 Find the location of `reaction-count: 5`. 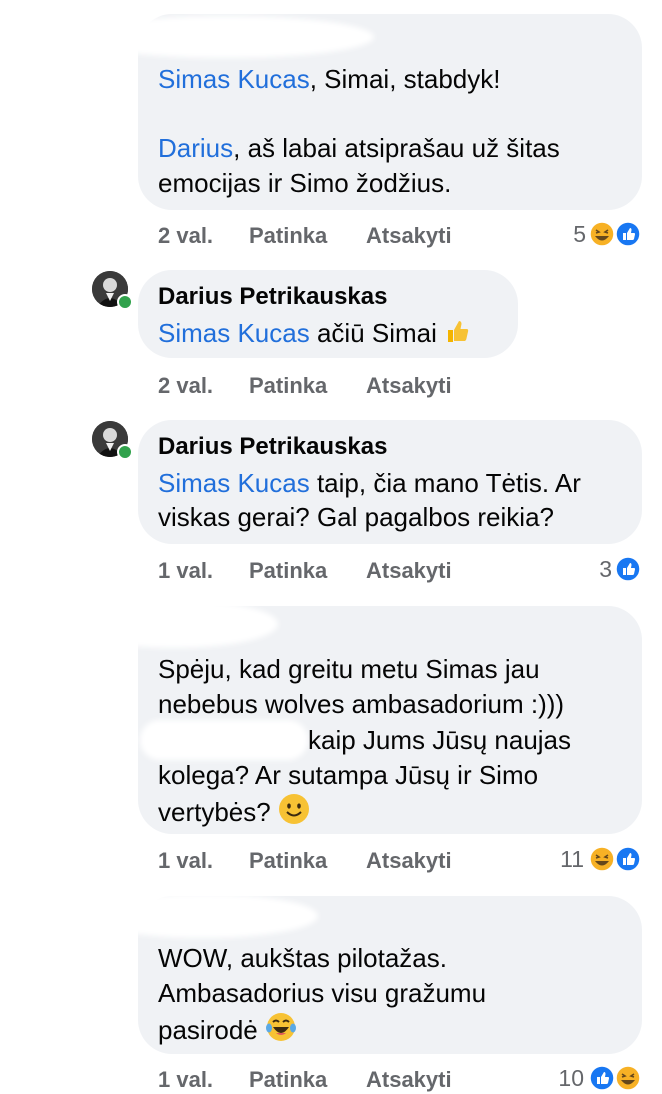

reaction-count: 5 is located at coordinates (566, 234).